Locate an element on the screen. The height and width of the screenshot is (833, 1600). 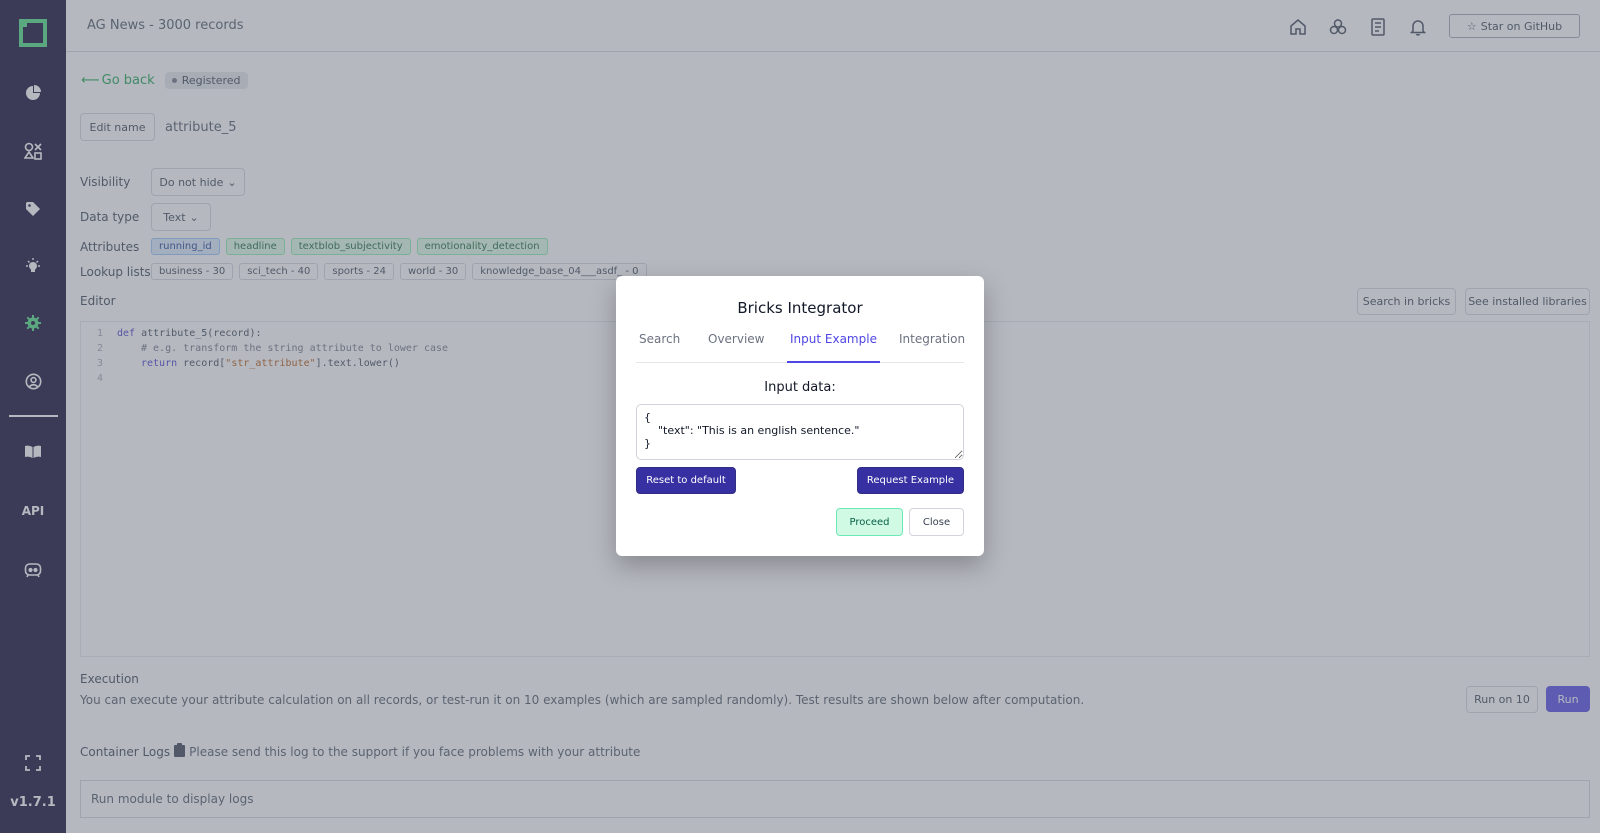
close-button: Close is located at coordinates (936, 522).